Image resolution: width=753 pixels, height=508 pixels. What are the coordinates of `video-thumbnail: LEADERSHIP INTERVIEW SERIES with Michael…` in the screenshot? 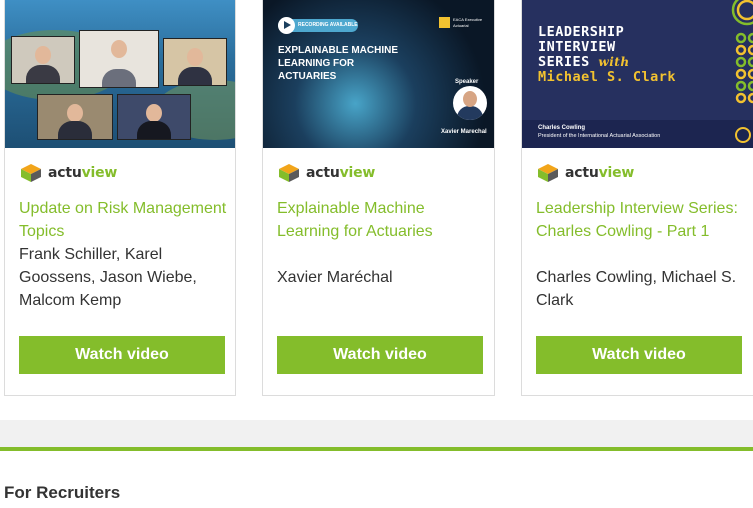 It's located at (637, 74).